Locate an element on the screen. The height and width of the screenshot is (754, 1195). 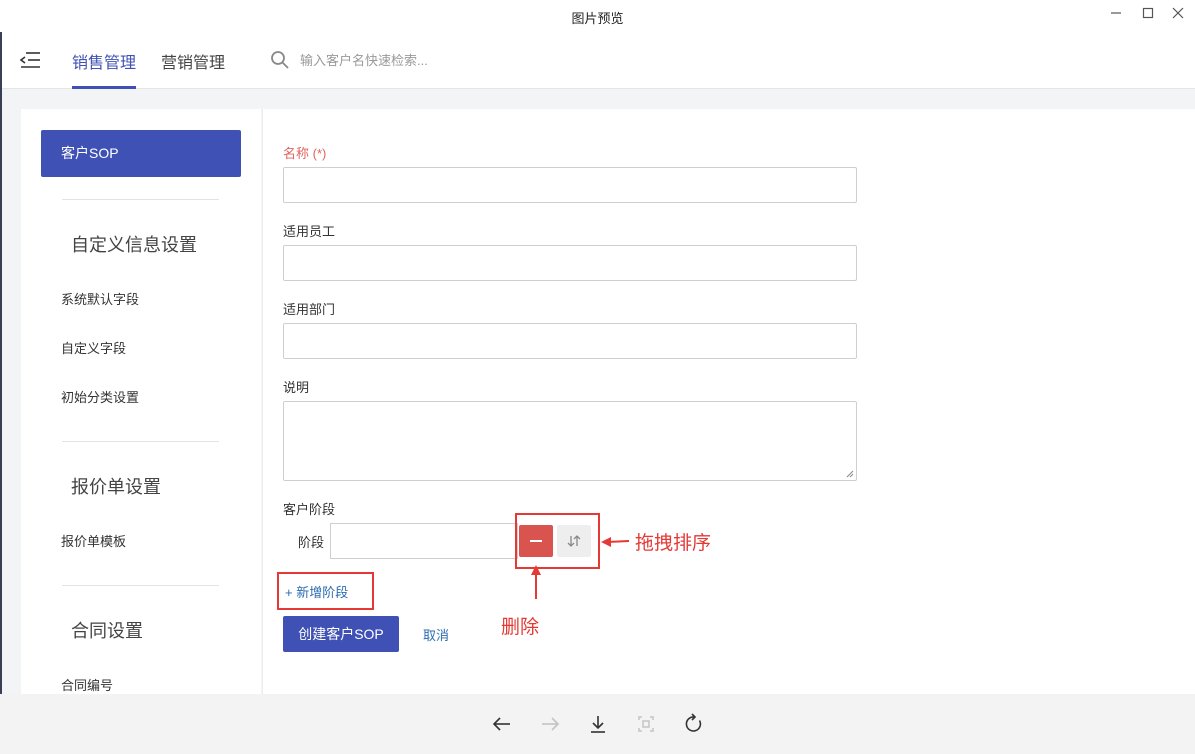
sidebar-item-category-settings: 初始分类设置 is located at coordinates (100, 396).